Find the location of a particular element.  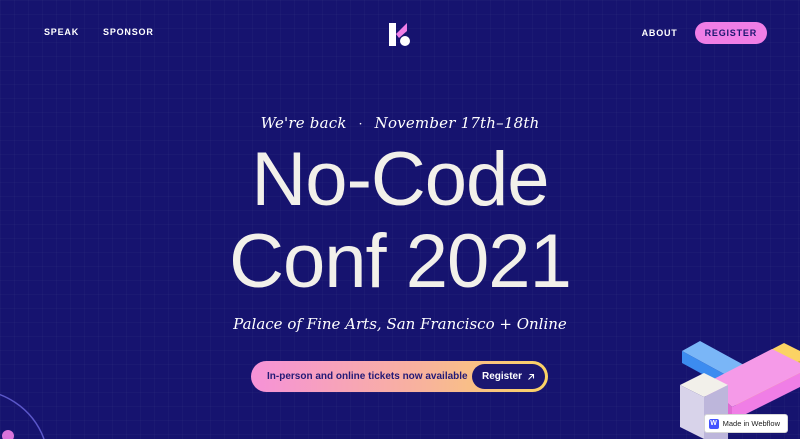

nav-speak-link: SPEAK is located at coordinates (61, 32).